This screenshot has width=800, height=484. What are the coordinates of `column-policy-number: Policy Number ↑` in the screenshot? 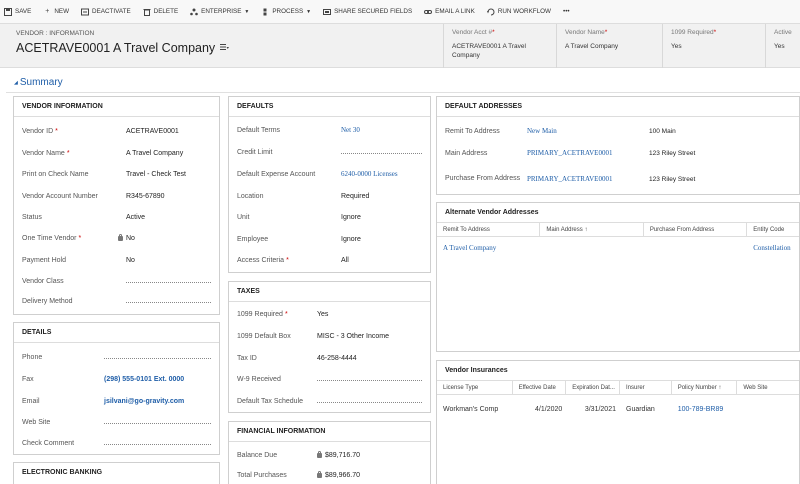 It's located at (705, 387).